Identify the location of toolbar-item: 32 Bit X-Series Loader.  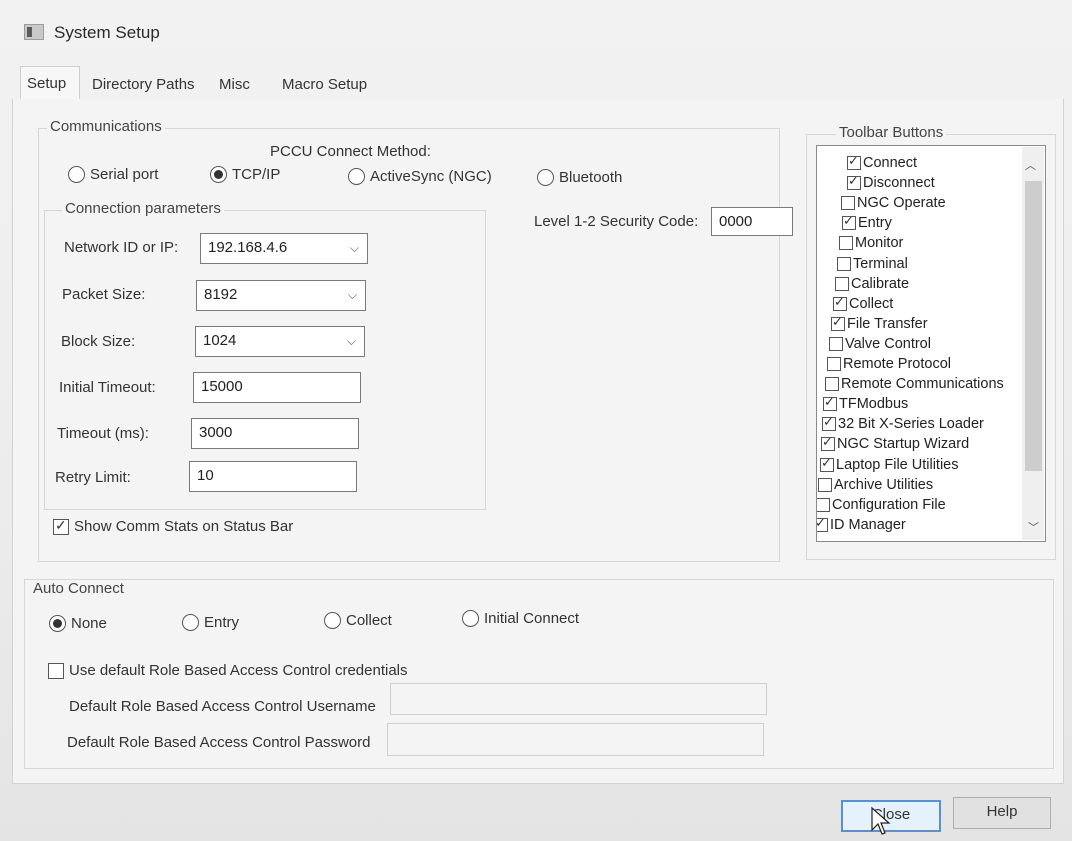
(903, 424).